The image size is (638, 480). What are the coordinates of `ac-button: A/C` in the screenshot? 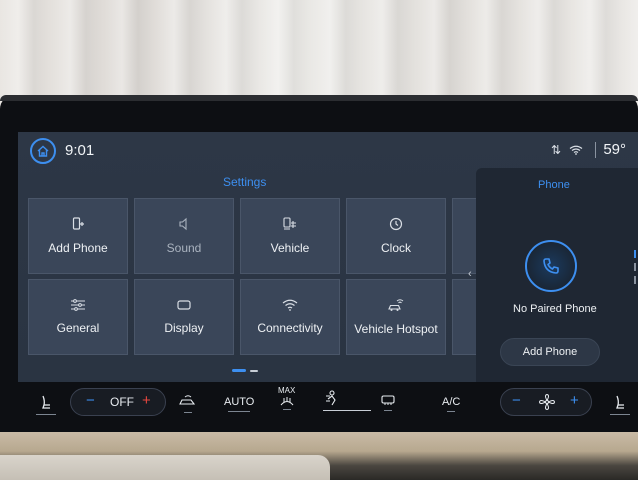 It's located at (451, 404).